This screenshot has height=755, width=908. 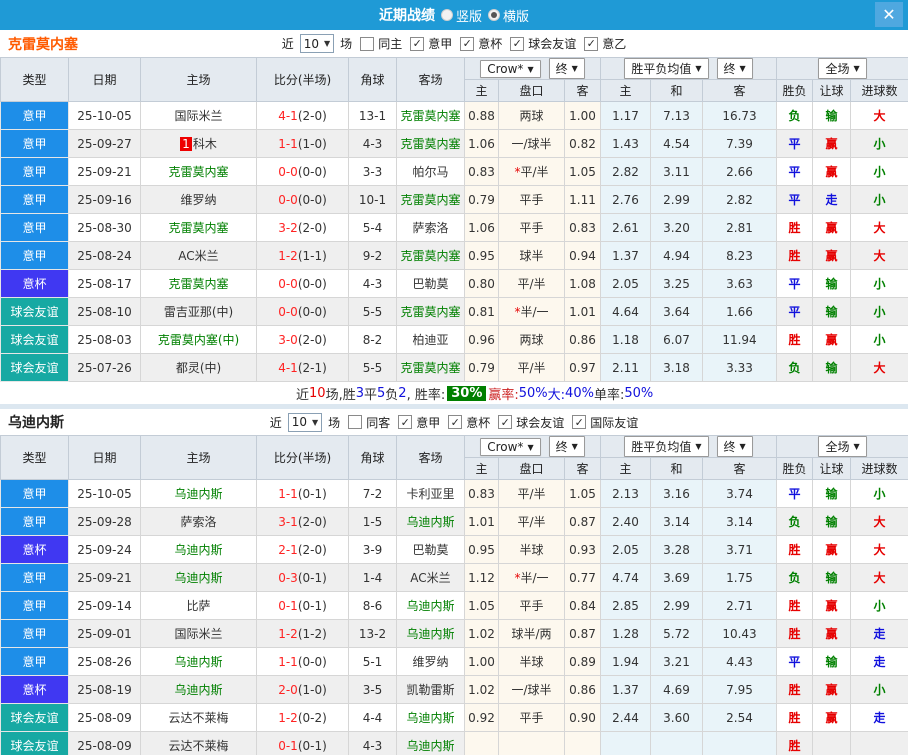 What do you see at coordinates (481, 283) in the screenshot?
I see `odds-home: 0.80` at bounding box center [481, 283].